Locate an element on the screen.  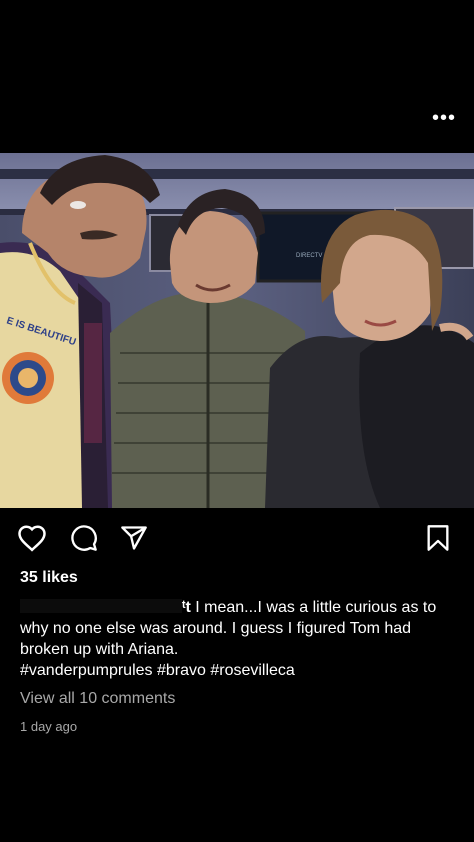
likes-count: 35 likes is located at coordinates (49, 578).